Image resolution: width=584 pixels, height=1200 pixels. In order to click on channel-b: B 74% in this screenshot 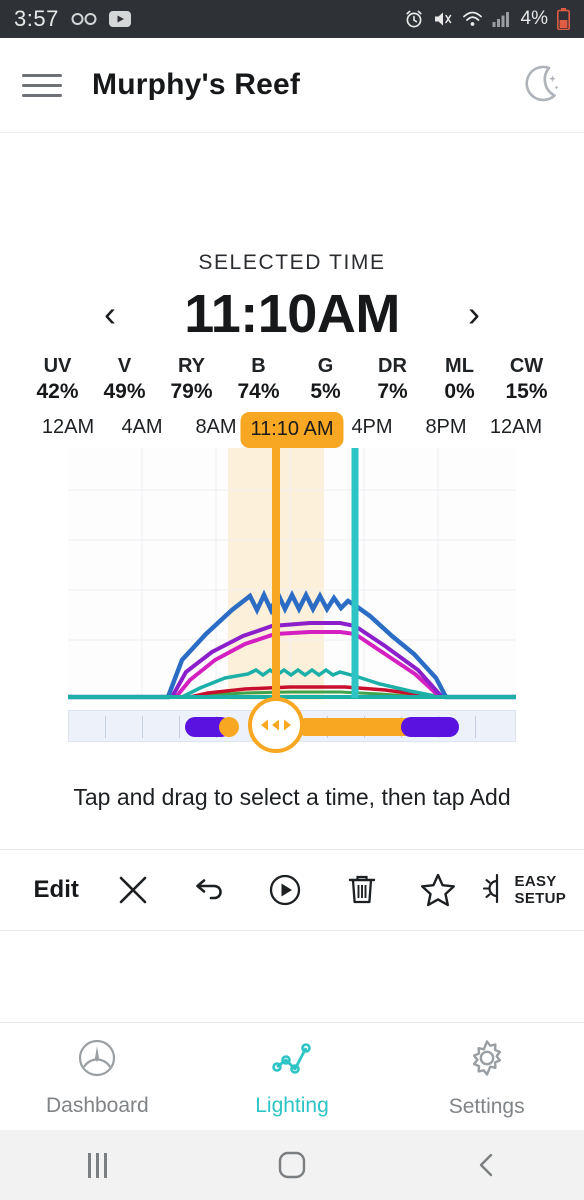, I will do `click(258, 379)`.